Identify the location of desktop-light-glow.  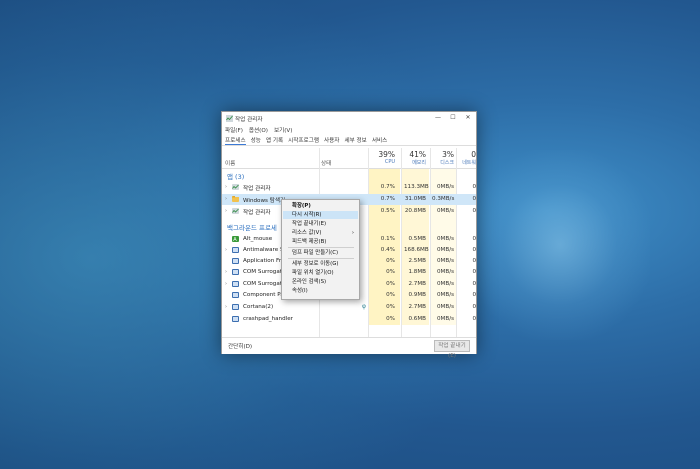
(560, 245).